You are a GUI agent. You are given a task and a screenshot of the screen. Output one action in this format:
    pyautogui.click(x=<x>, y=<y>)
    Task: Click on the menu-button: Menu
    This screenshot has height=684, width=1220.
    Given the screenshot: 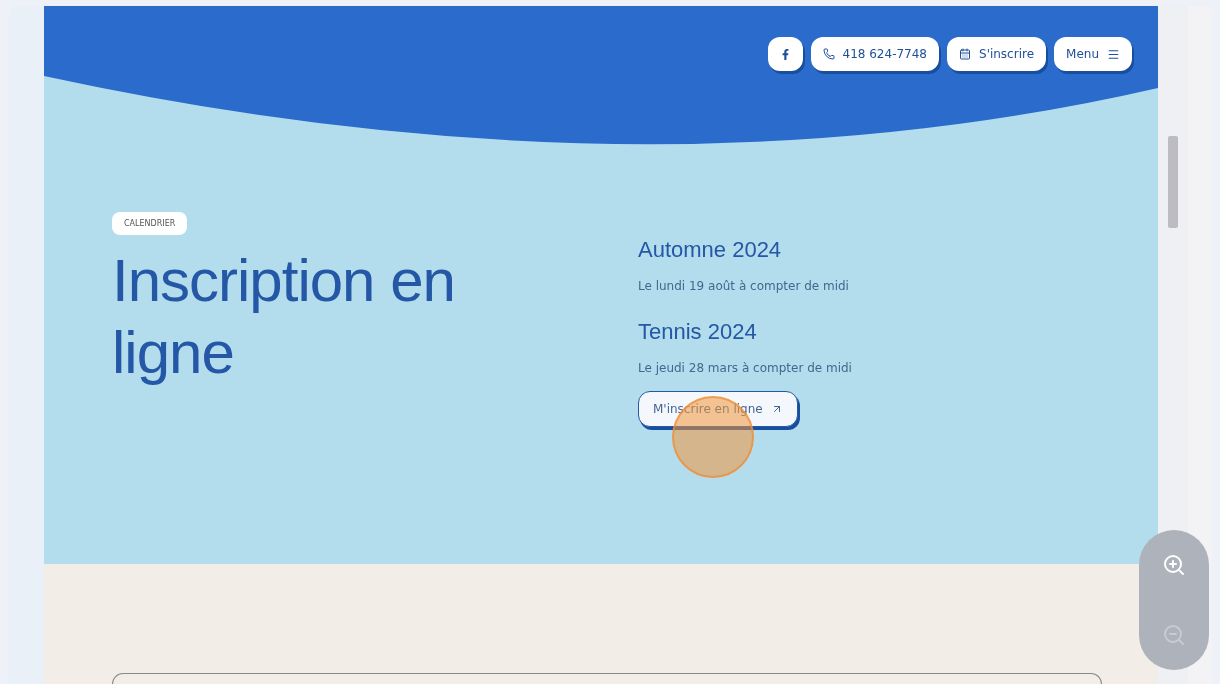 What is the action you would take?
    pyautogui.click(x=1093, y=54)
    